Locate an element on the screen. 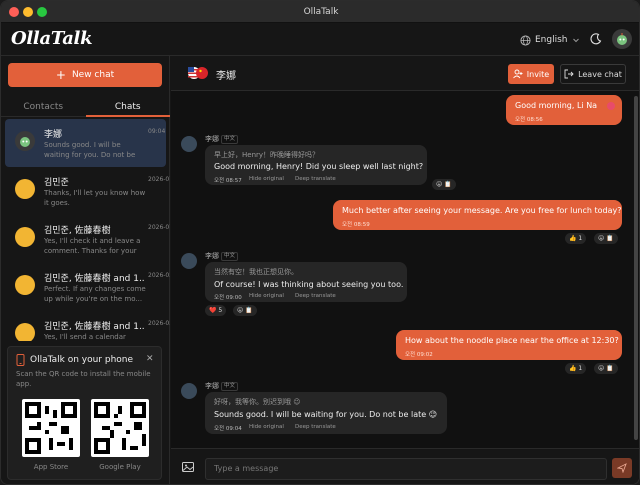  new-chat-button: + New chat is located at coordinates (85, 75).